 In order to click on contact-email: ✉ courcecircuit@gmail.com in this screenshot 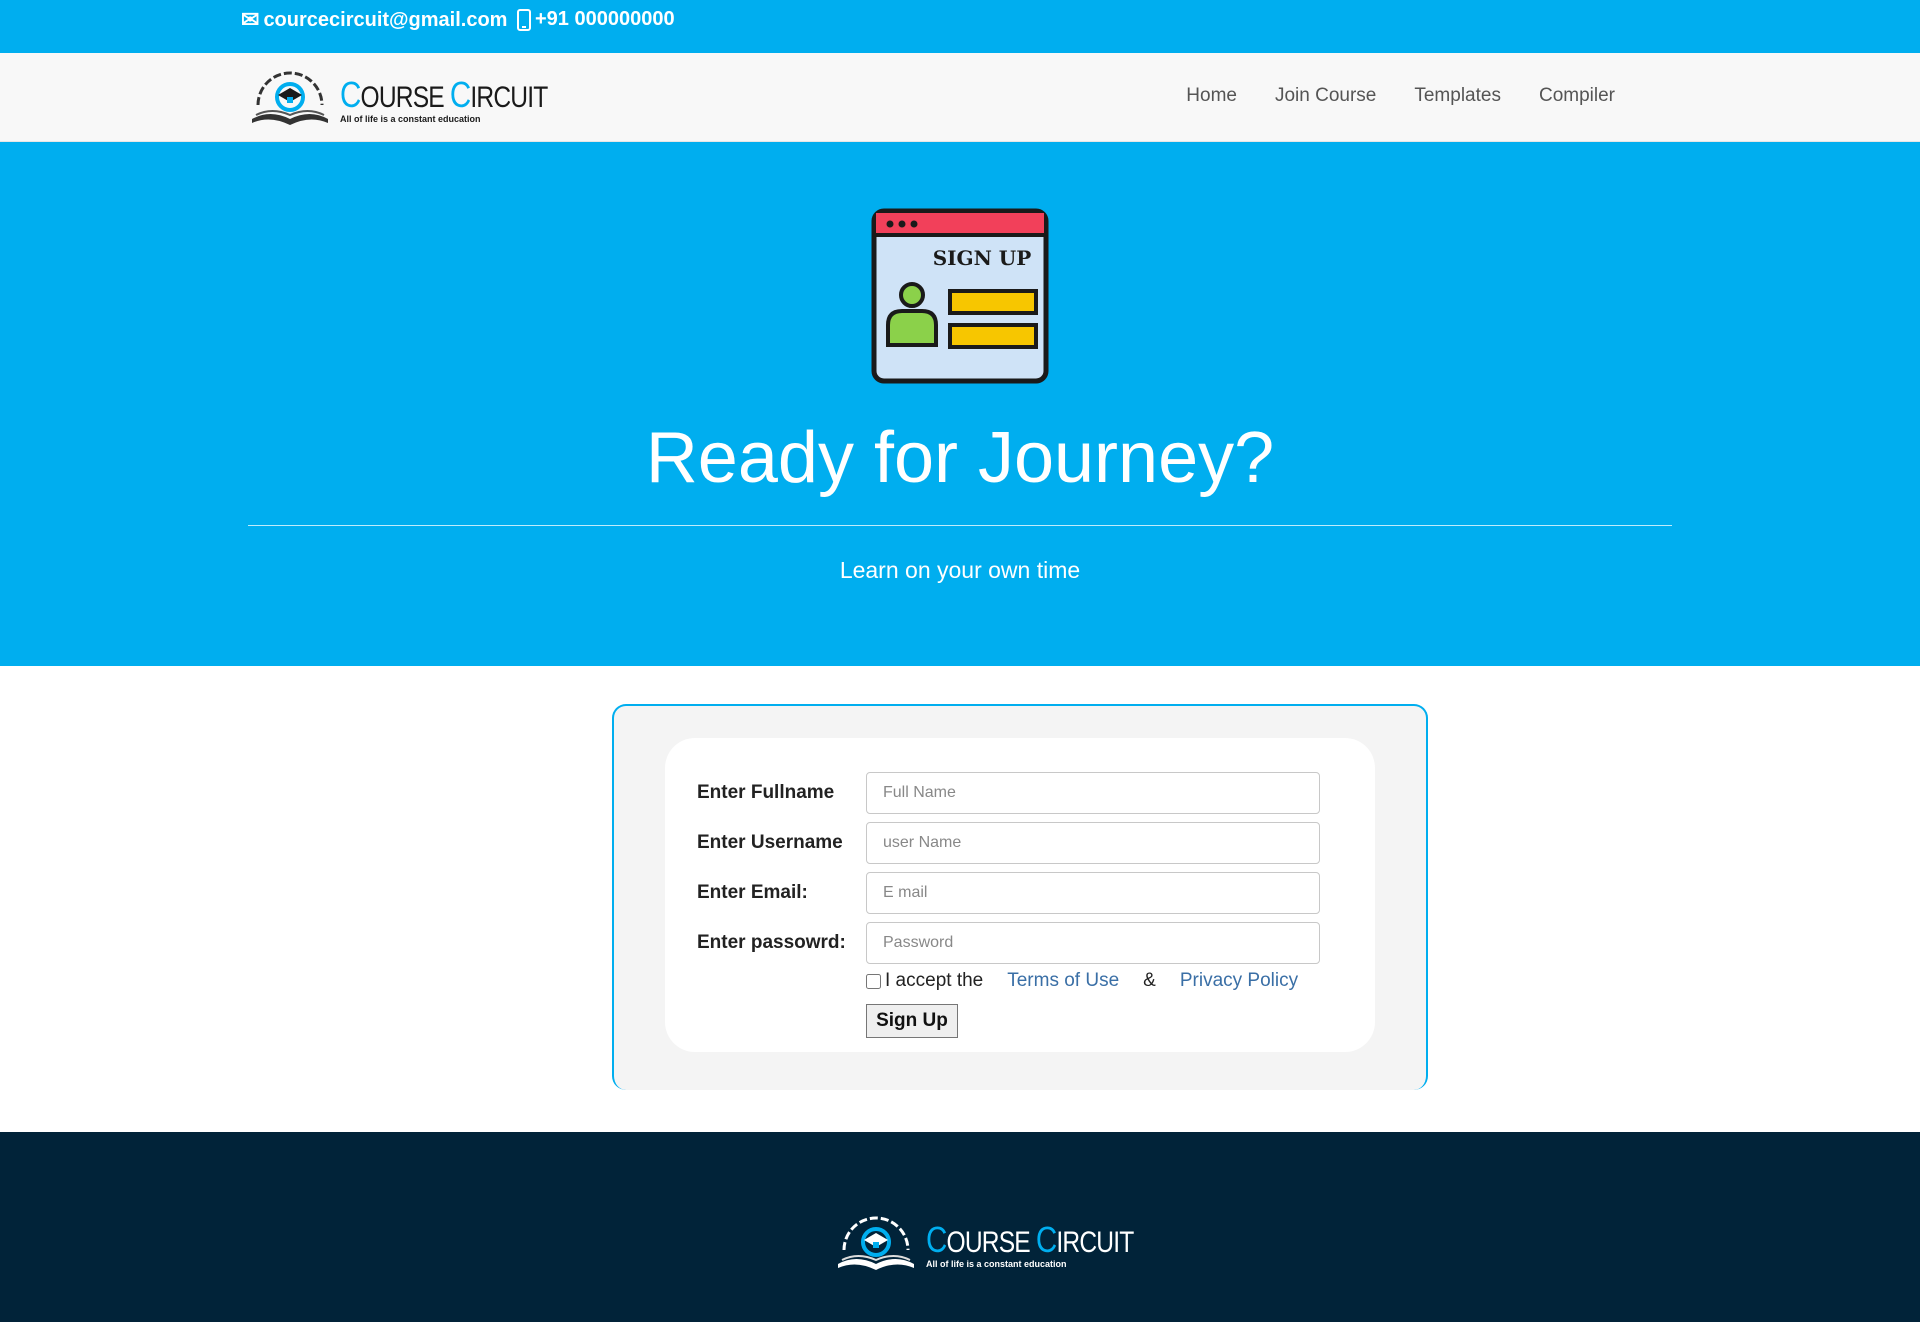, I will do `click(374, 20)`.